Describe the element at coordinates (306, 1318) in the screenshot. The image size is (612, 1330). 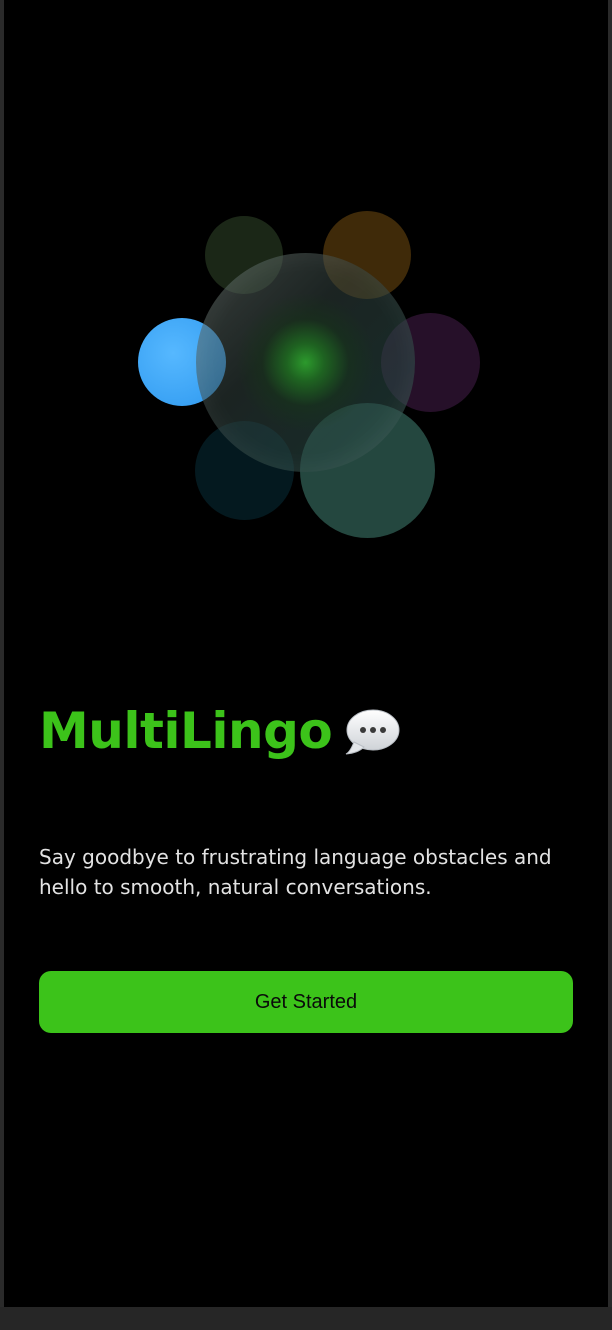
I see `bottom-bar` at that location.